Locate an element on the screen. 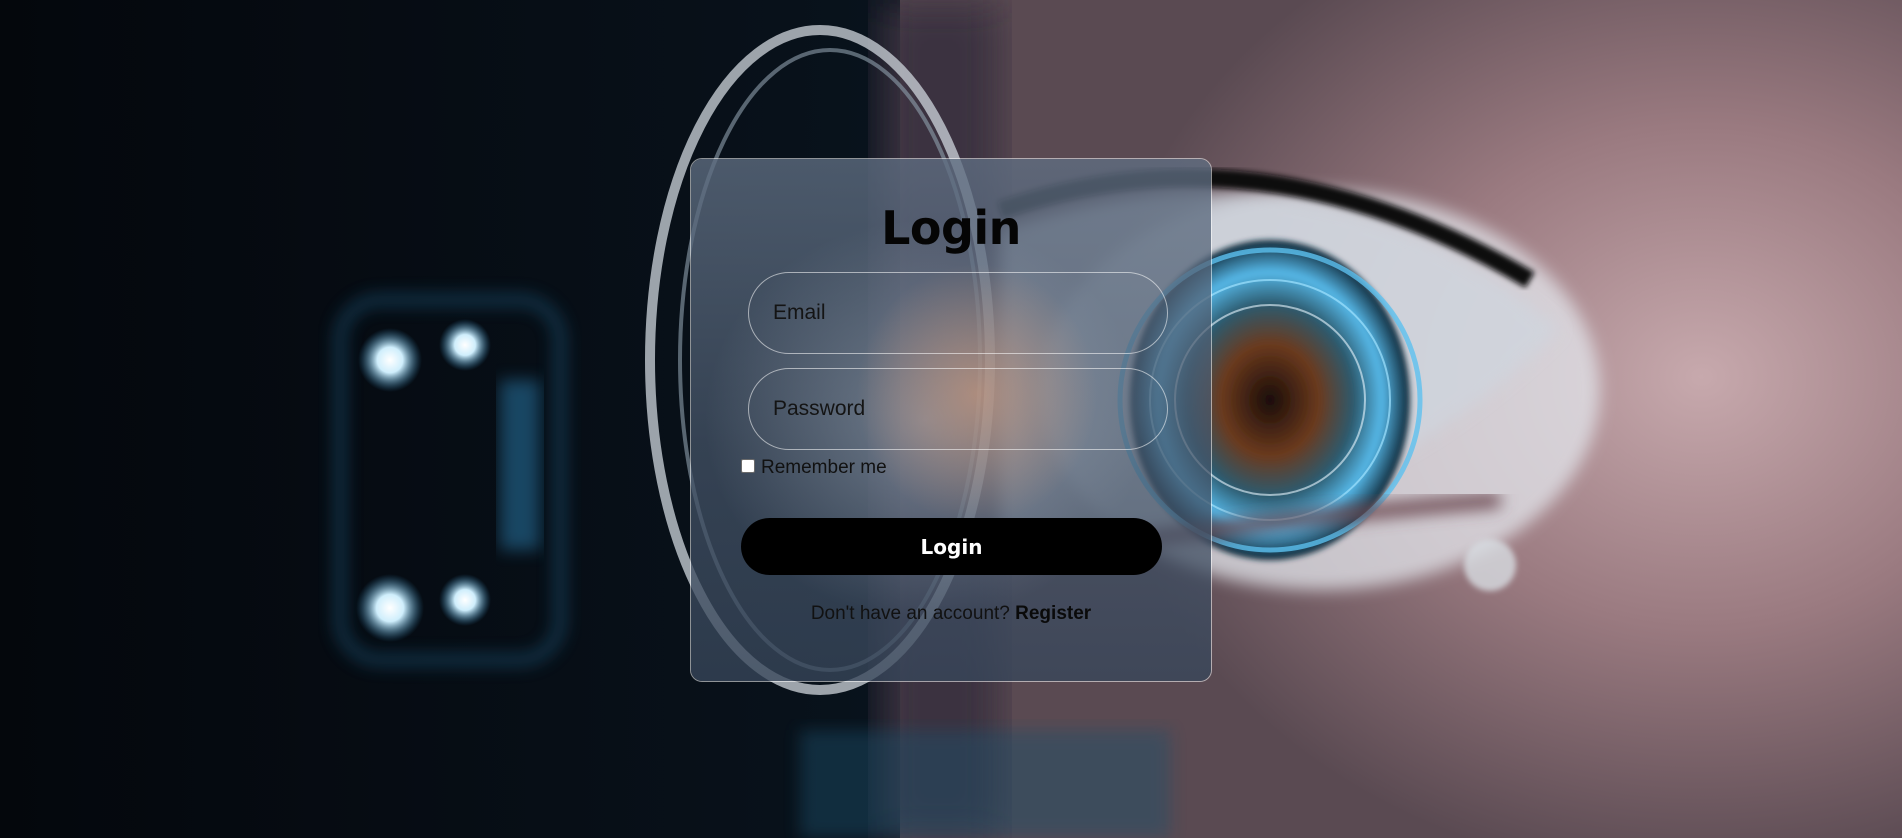 This screenshot has width=1902, height=838. register-prompt-text: Don't have an account? is located at coordinates (910, 613).